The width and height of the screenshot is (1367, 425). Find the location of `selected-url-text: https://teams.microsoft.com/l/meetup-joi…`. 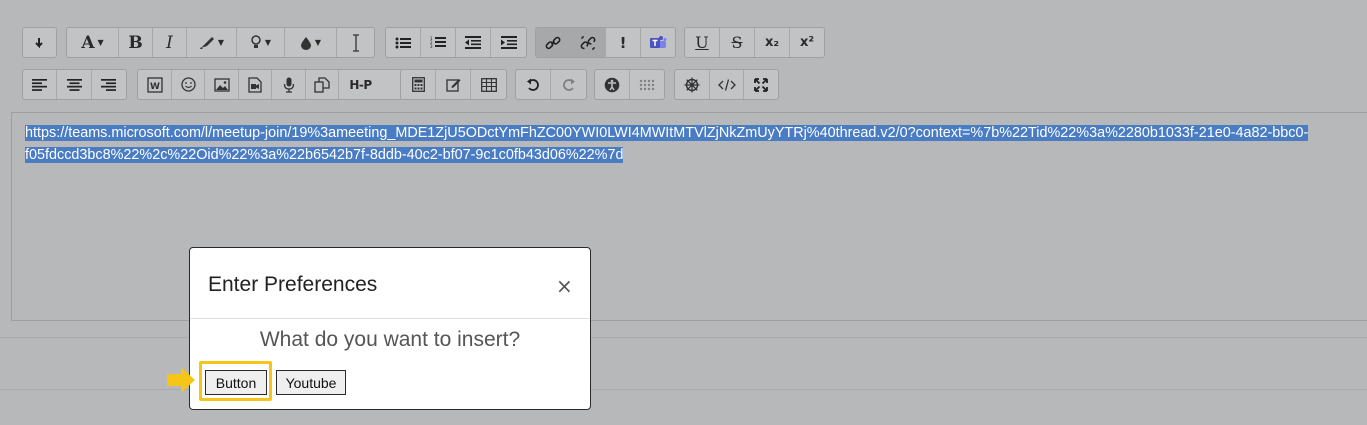

selected-url-text: https://teams.microsoft.com/l/meetup-joi… is located at coordinates (692, 144).